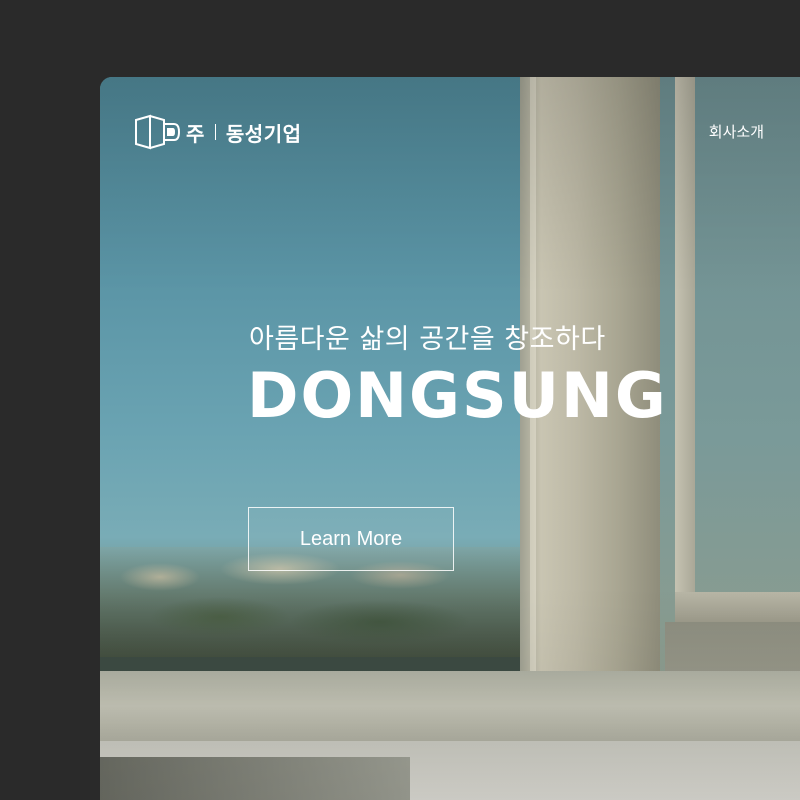 The height and width of the screenshot is (800, 800). What do you see at coordinates (263, 133) in the screenshot?
I see `logo-text: 동성기업` at bounding box center [263, 133].